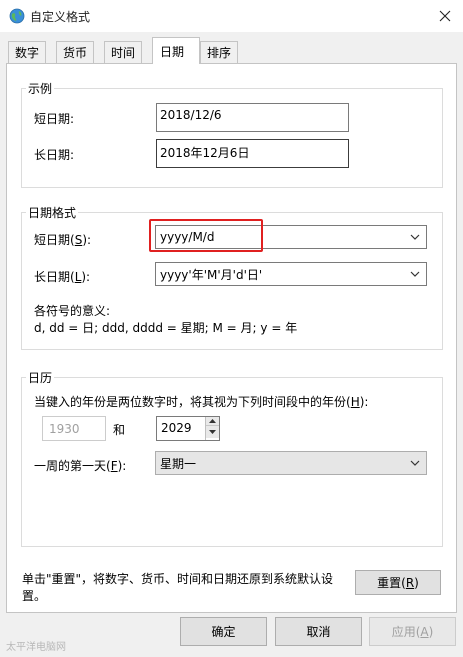 This screenshot has width=463, height=657. I want to click on first-day-label: 一周的第一天(F):, so click(80, 466).